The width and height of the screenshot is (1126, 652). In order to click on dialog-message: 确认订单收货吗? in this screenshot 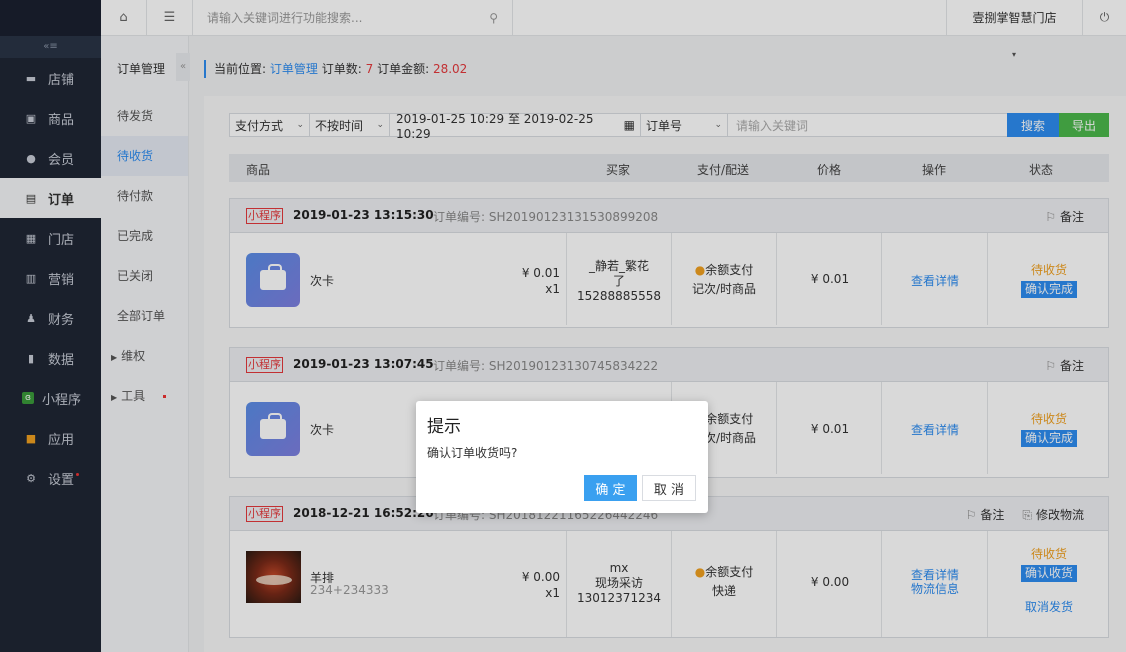, I will do `click(472, 453)`.